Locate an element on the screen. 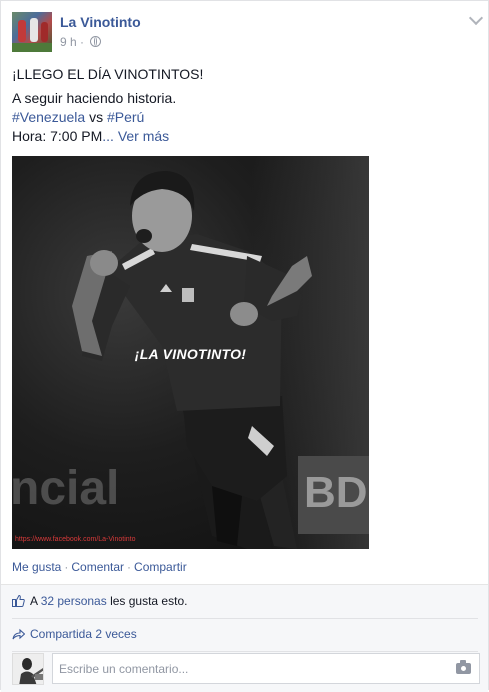  avatar-field is located at coordinates (32, 47).